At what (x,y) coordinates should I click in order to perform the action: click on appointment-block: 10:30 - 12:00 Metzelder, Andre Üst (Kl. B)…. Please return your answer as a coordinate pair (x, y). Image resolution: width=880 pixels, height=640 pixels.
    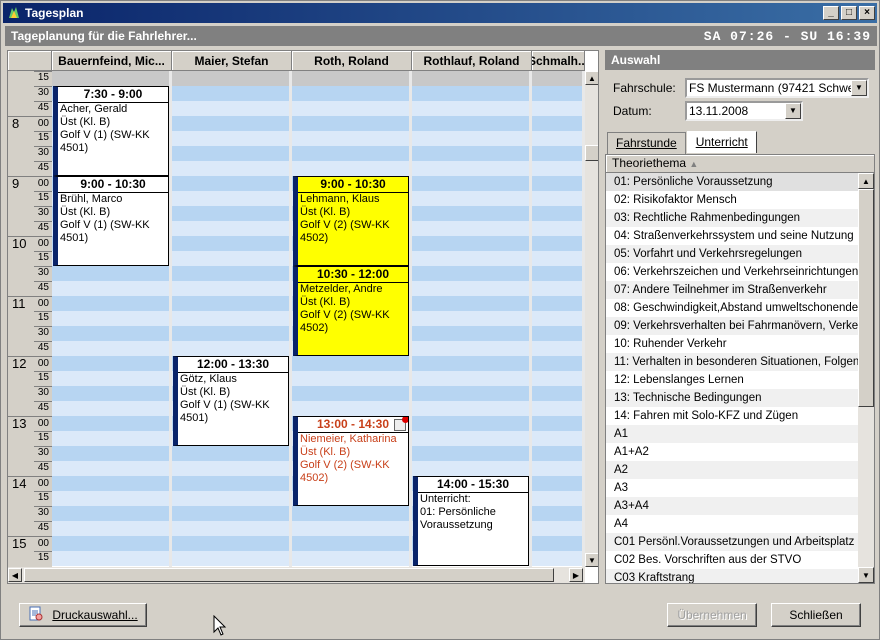
    Looking at the image, I should click on (351, 311).